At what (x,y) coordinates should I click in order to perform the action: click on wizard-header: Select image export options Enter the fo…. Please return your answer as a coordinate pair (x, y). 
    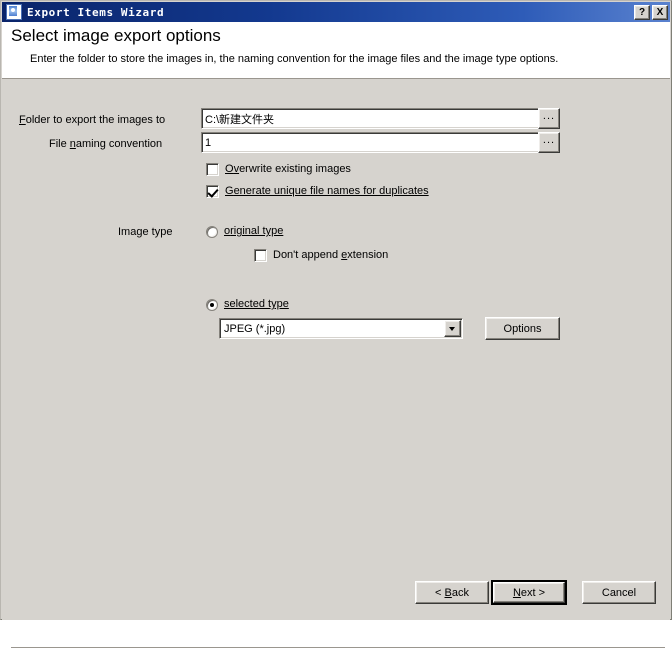
    Looking at the image, I should click on (336, 50).